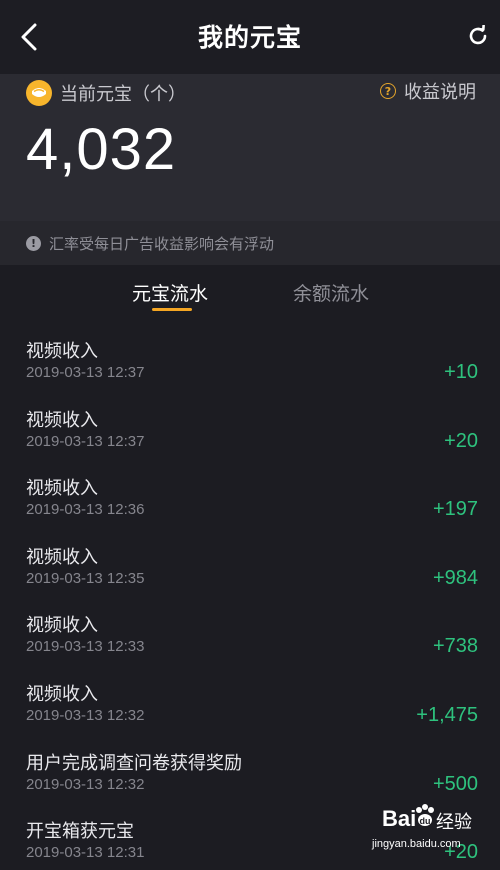  I want to click on page-title: 我的元宝, so click(249, 37).